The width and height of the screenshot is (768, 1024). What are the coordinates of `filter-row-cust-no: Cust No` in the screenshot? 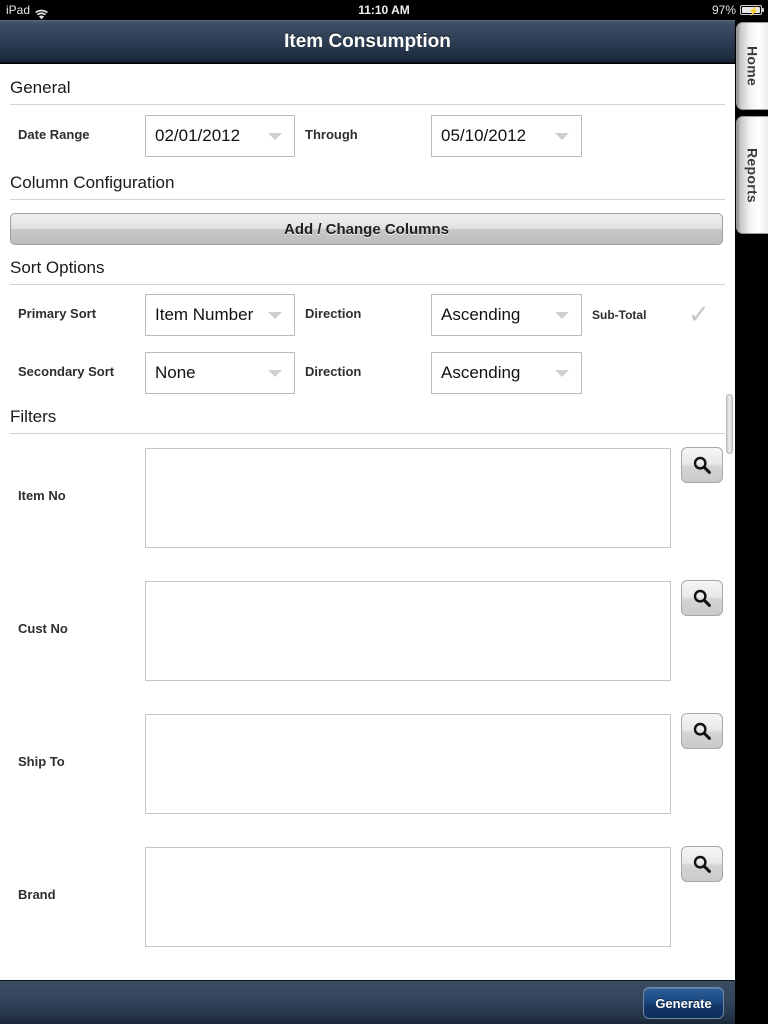 It's located at (367, 633).